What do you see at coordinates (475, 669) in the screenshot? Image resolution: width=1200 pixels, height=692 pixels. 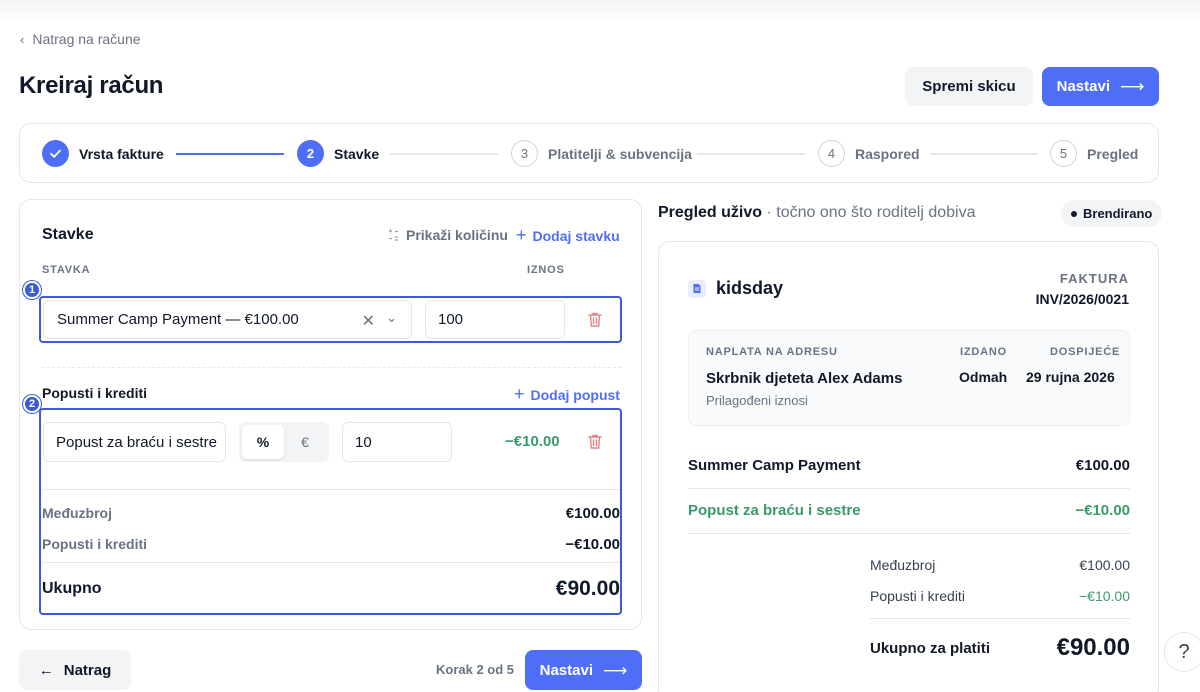 I see `step-counter: Korak 2 od 5` at bounding box center [475, 669].